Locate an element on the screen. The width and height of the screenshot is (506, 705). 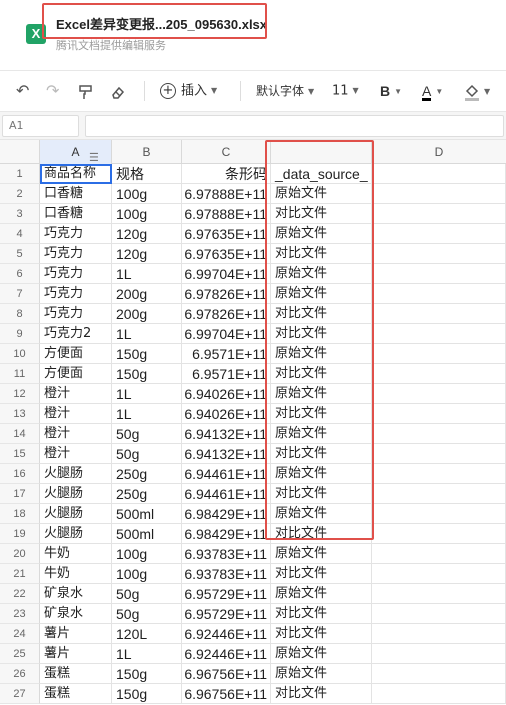
row-number: 11 is located at coordinates (20, 374).